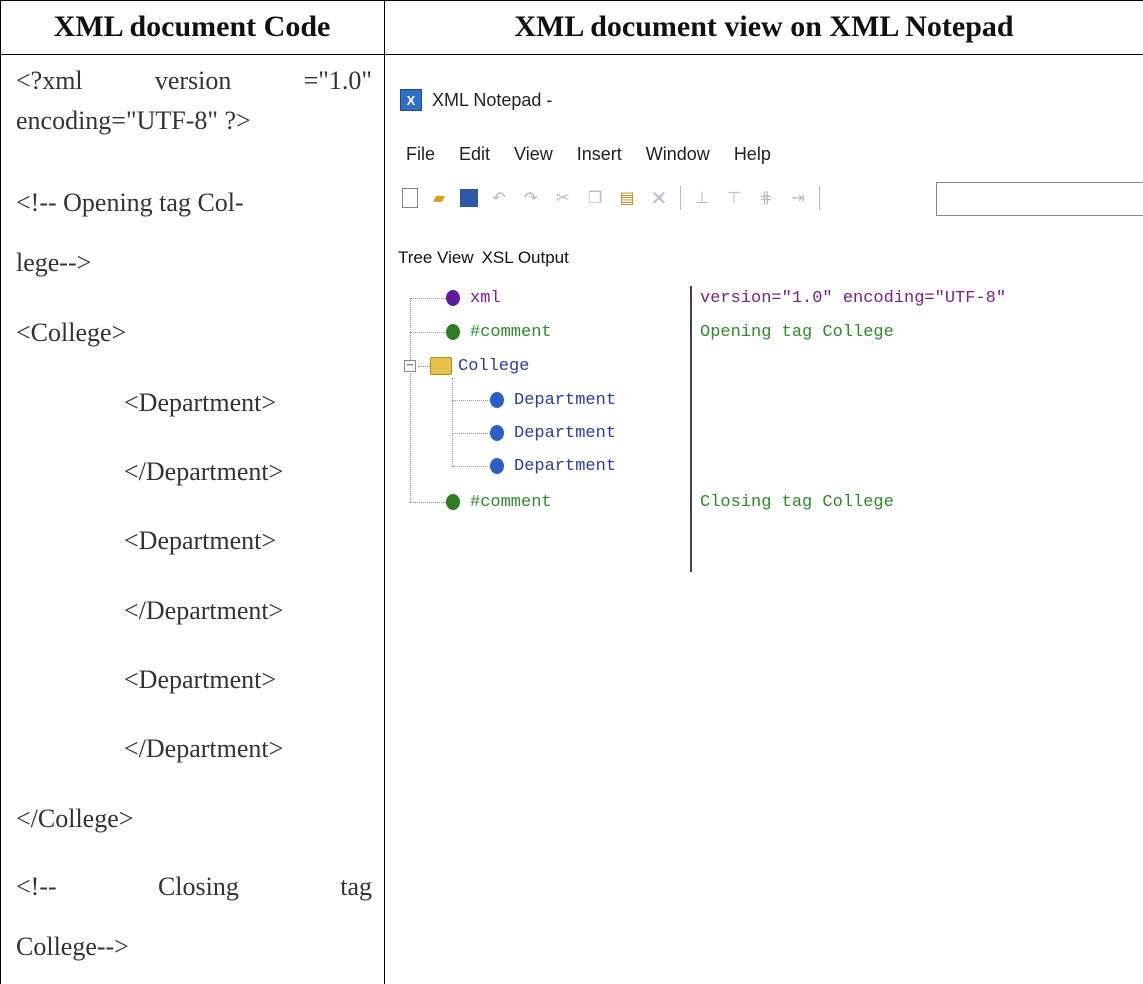  What do you see at coordinates (200, 402) in the screenshot?
I see `code-line-6: <Department>` at bounding box center [200, 402].